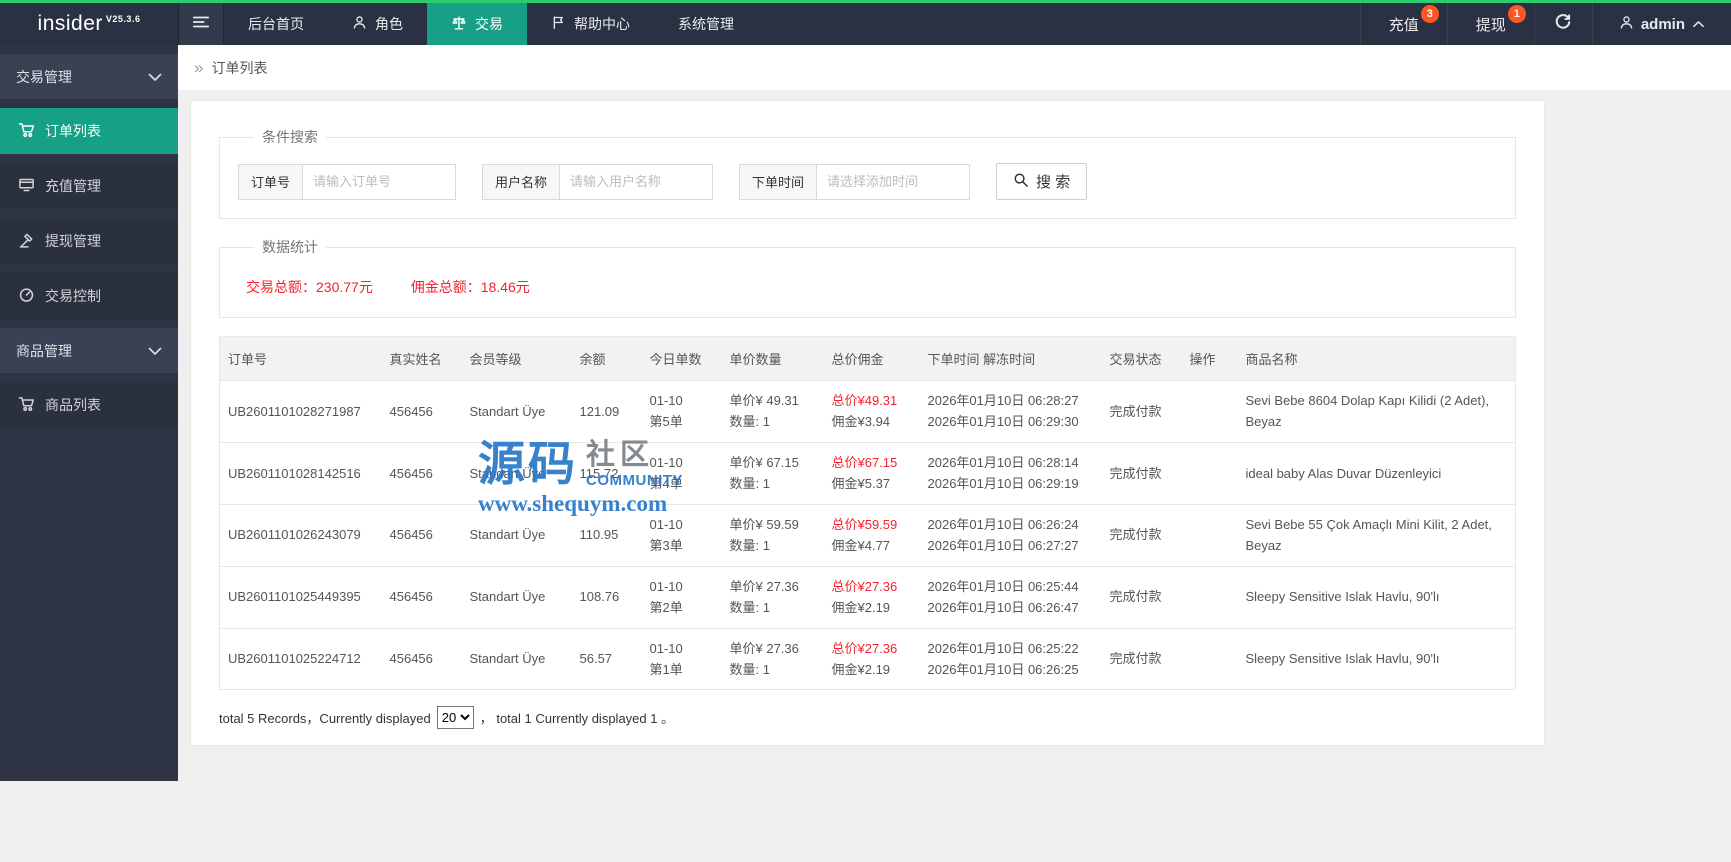 Image resolution: width=1731 pixels, height=862 pixels. Describe the element at coordinates (1562, 24) in the screenshot. I see `refresh-button` at that location.